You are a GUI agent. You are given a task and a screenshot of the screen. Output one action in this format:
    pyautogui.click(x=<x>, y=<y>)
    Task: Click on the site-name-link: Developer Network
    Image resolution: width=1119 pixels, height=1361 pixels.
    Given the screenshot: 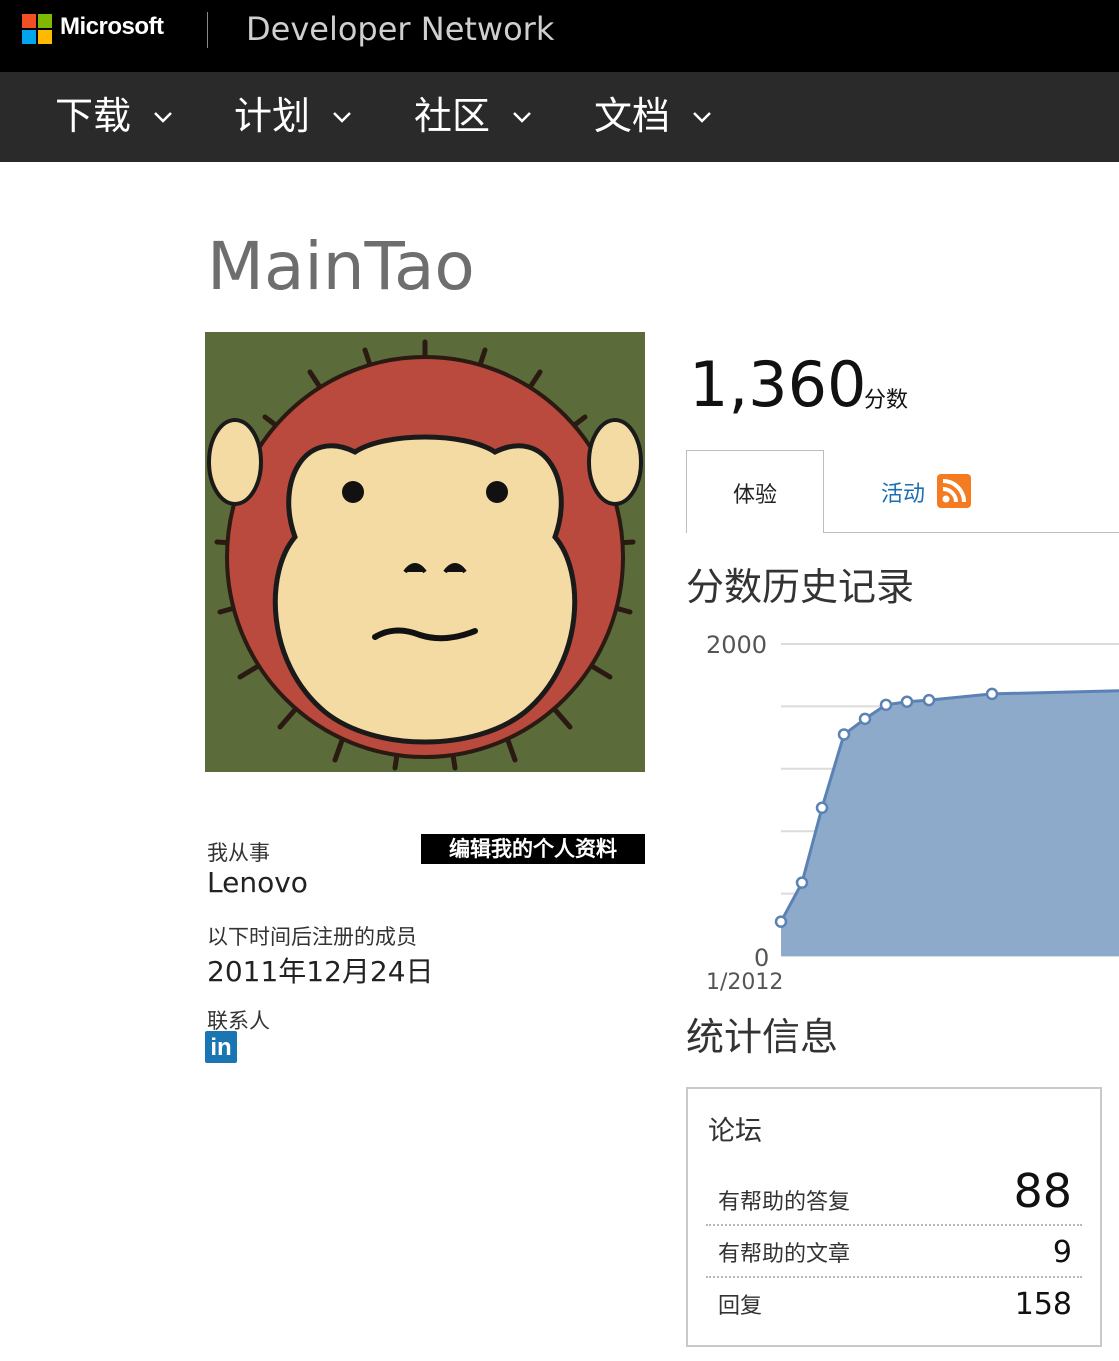 What is the action you would take?
    pyautogui.click(x=400, y=29)
    